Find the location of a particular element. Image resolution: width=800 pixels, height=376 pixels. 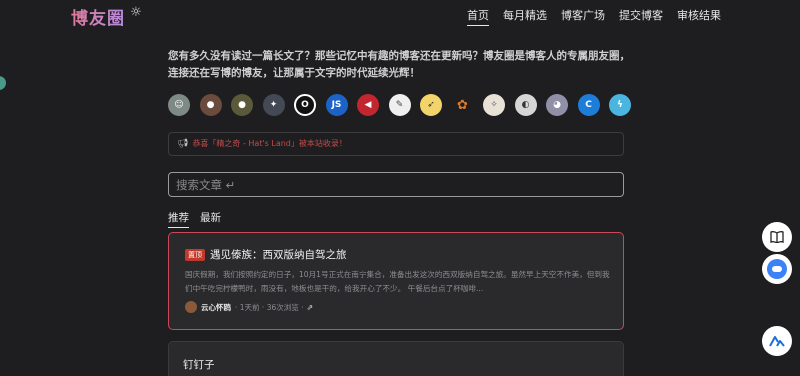

article-title-text: 遇见傣族：西双版纳自驾之旅 is located at coordinates (278, 255).